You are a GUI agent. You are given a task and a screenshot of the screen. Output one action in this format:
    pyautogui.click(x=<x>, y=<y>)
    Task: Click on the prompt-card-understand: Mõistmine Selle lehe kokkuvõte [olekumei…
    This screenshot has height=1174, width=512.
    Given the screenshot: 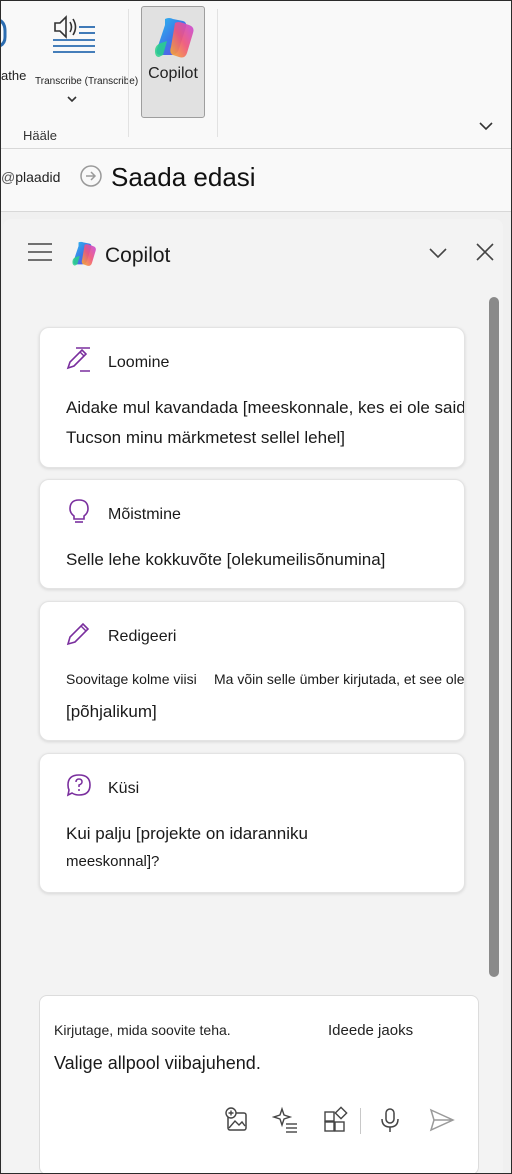 What is the action you would take?
    pyautogui.click(x=252, y=534)
    